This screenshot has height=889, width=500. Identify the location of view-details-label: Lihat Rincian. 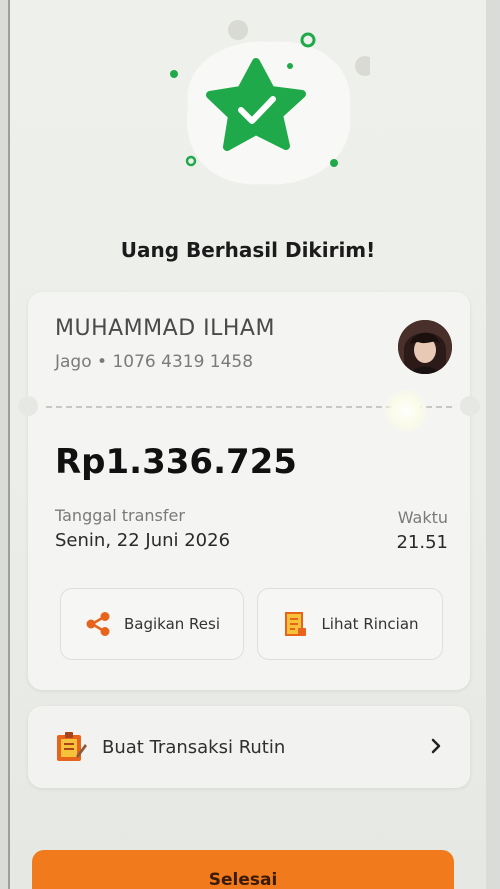
(370, 624).